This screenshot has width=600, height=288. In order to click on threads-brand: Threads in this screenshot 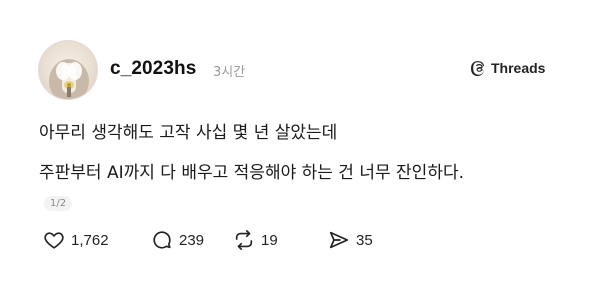, I will do `click(508, 68)`.